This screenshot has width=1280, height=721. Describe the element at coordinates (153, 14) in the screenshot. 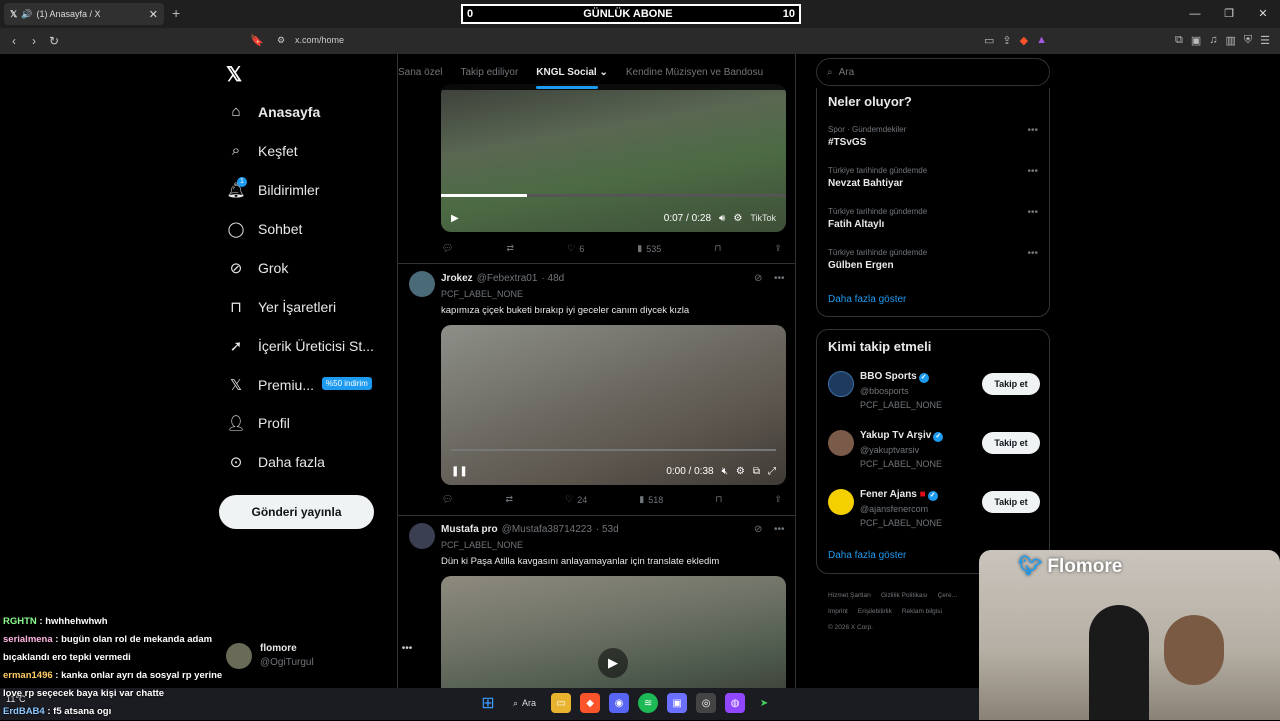

I see `close-tab-icon: ✕` at that location.